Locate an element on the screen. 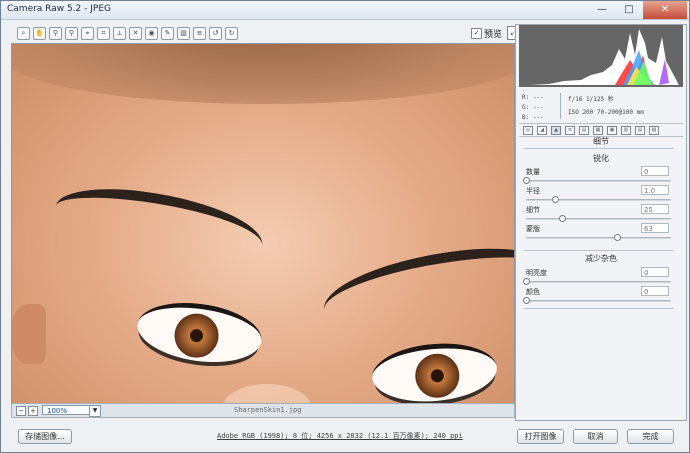 The height and width of the screenshot is (453, 690). eyedropper-icon: ⚲ is located at coordinates (55, 33).